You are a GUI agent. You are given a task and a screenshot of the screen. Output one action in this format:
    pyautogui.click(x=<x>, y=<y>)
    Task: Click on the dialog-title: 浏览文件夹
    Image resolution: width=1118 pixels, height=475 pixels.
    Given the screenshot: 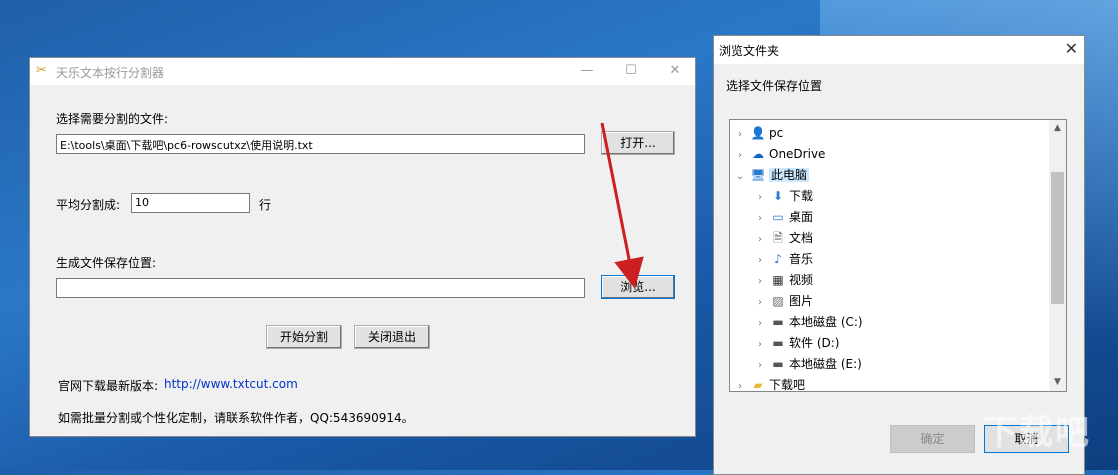 What is the action you would take?
    pyautogui.click(x=749, y=51)
    